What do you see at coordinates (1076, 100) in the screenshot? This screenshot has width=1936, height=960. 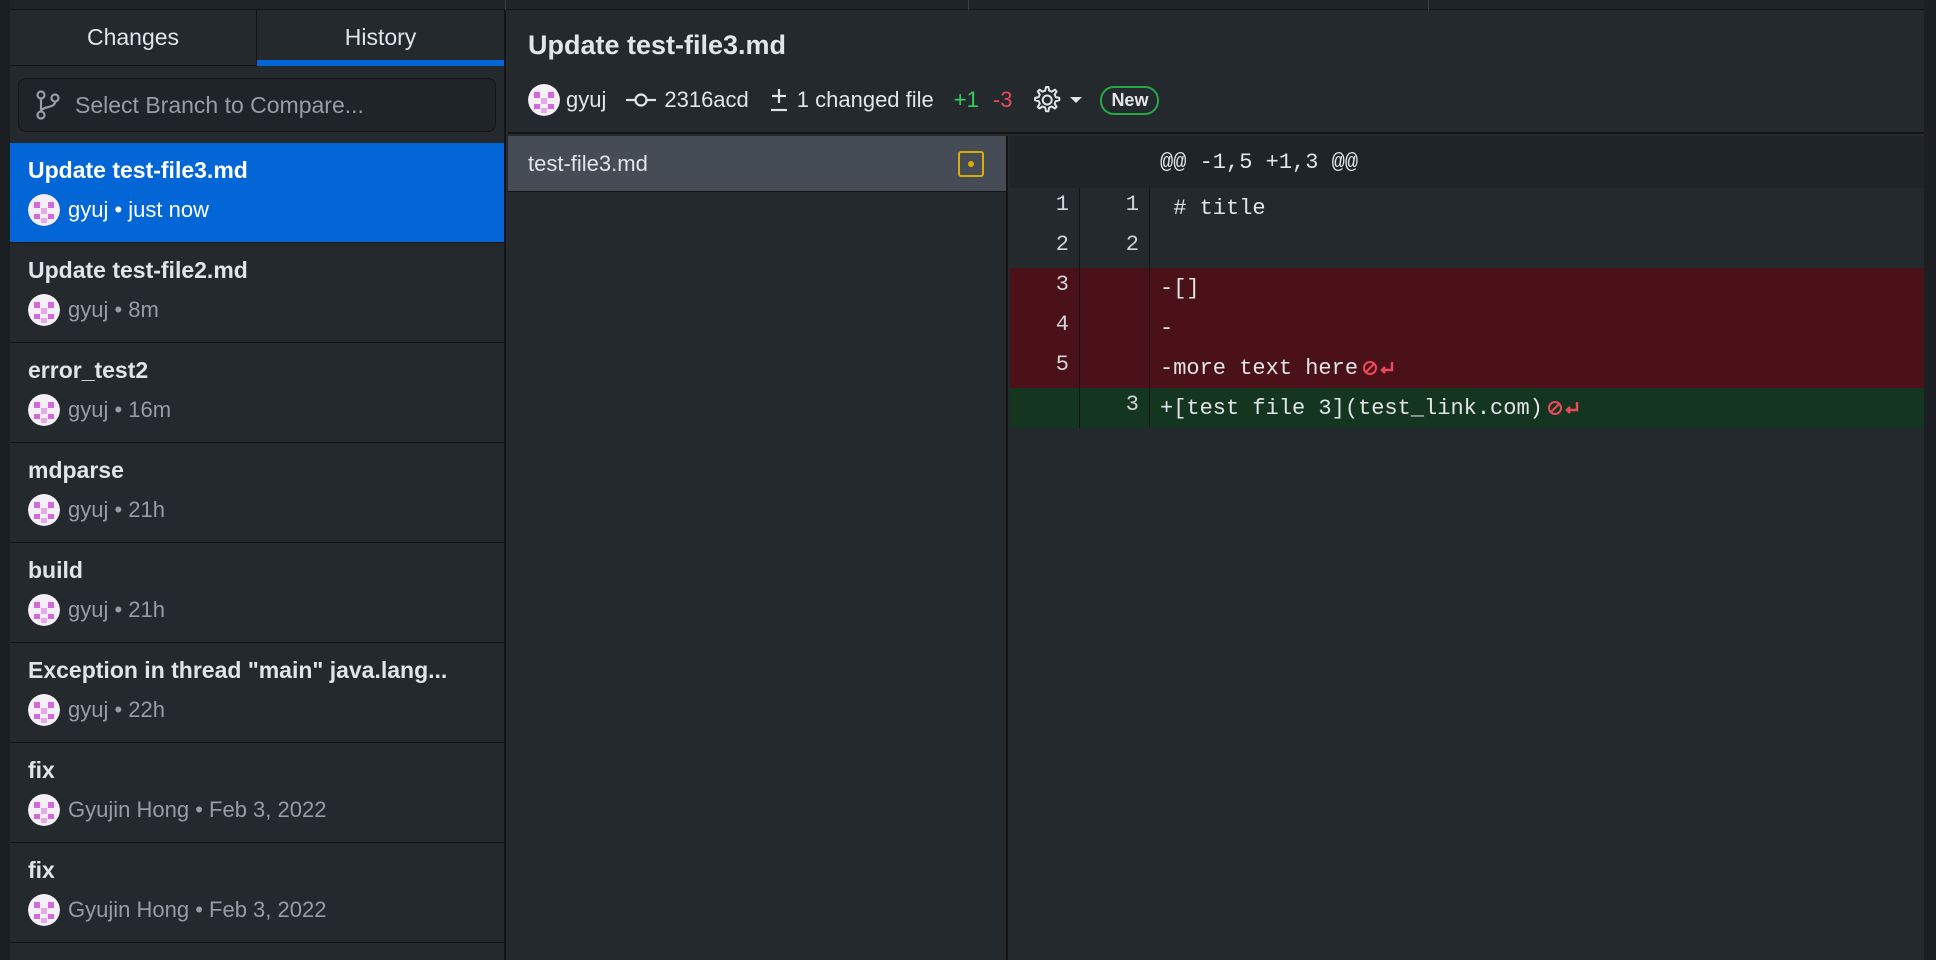 I see `chevron-down-icon` at bounding box center [1076, 100].